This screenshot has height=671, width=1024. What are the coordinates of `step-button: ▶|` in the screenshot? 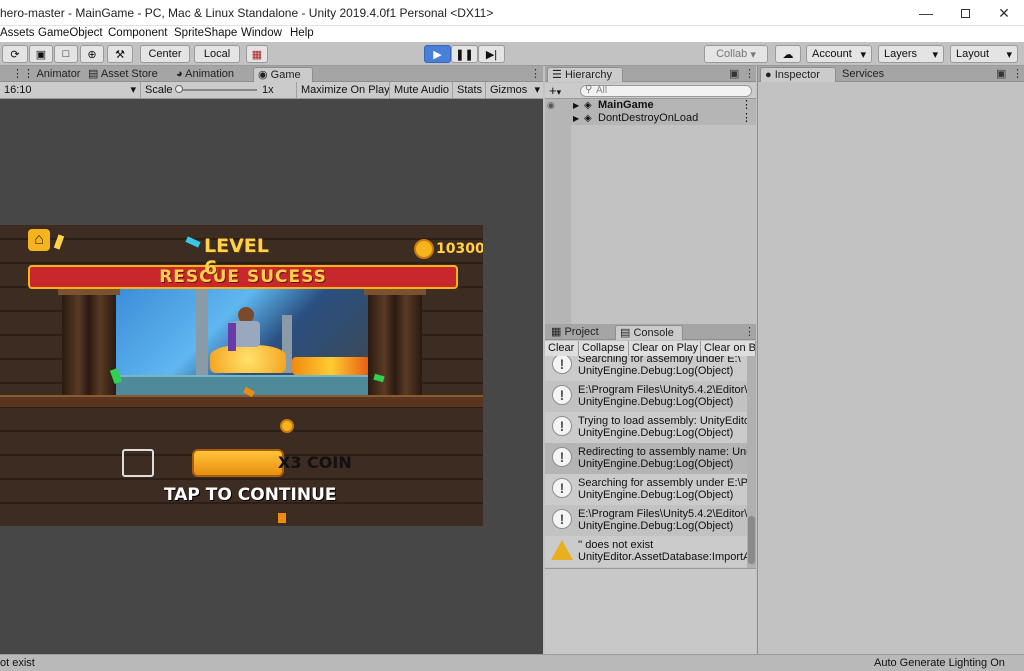 It's located at (491, 54).